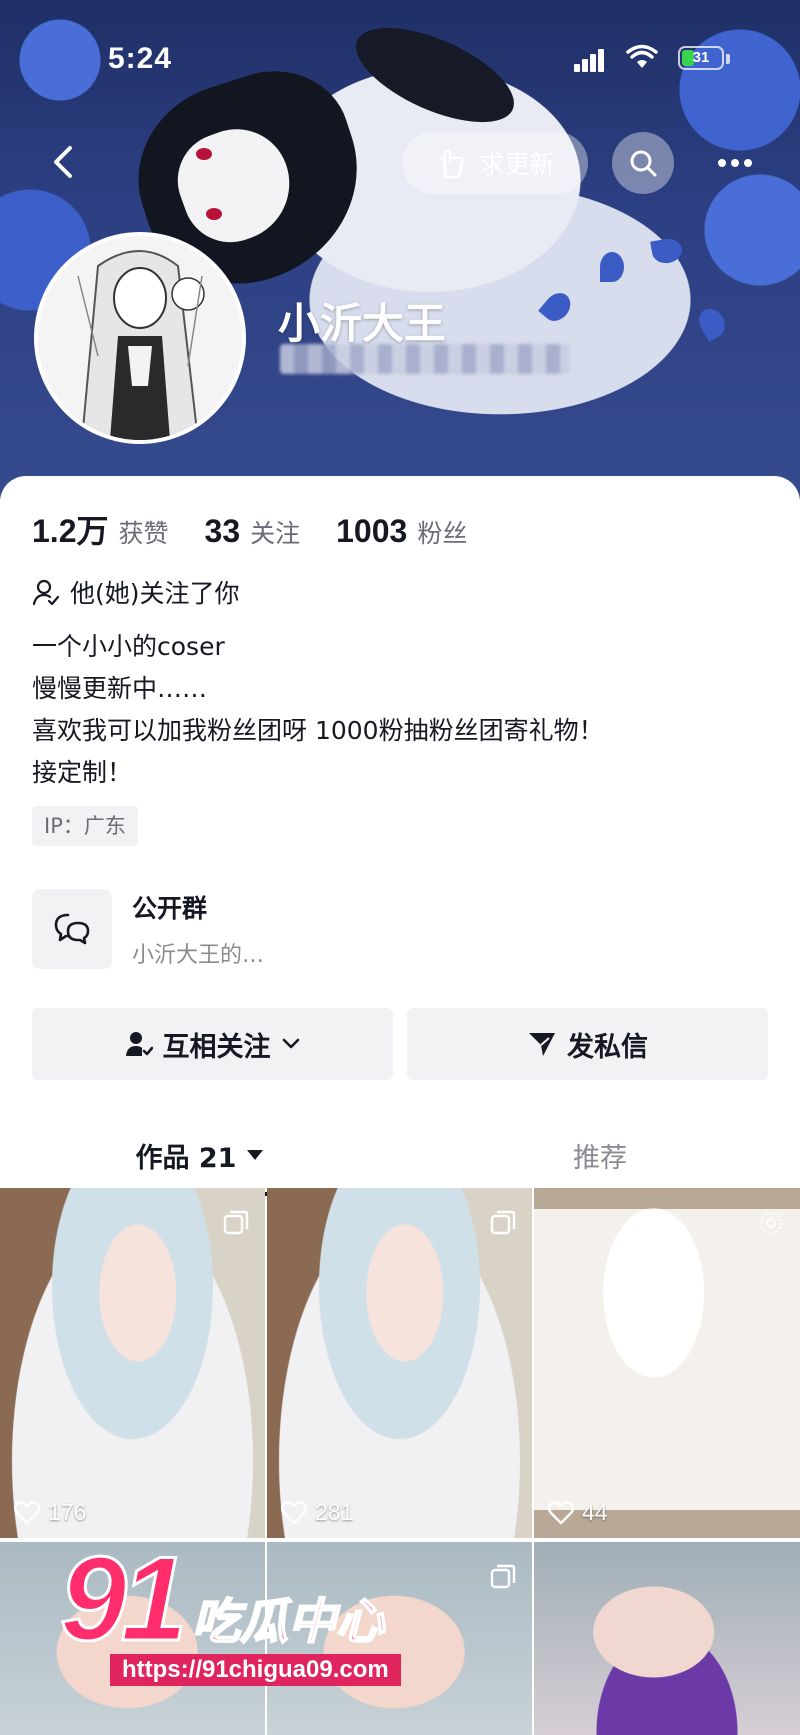 Image resolution: width=800 pixels, height=1735 pixels. What do you see at coordinates (67, 1512) in the screenshot?
I see `post-likes-count: 176` at bounding box center [67, 1512].